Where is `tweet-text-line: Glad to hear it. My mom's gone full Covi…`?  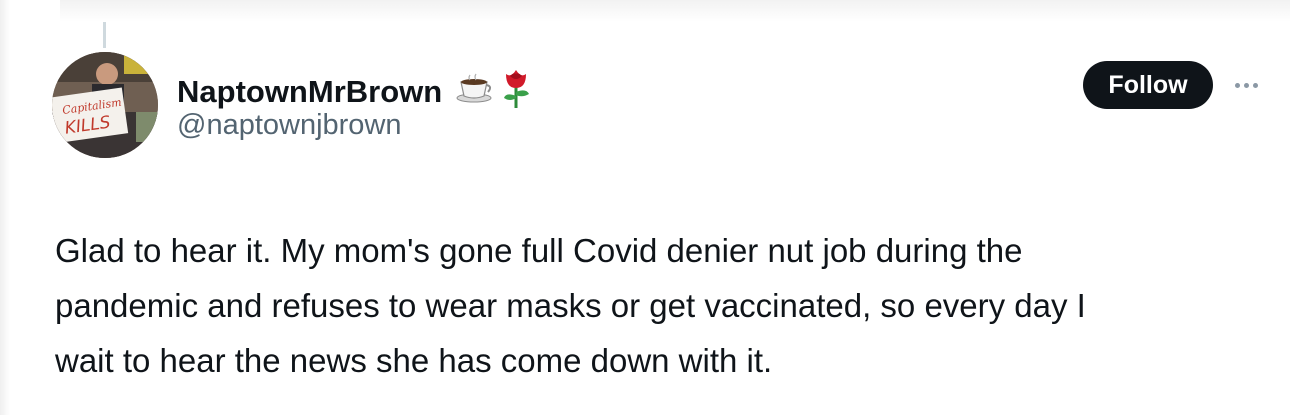
tweet-text-line: Glad to hear it. My mom's gone full Covi… is located at coordinates (539, 250).